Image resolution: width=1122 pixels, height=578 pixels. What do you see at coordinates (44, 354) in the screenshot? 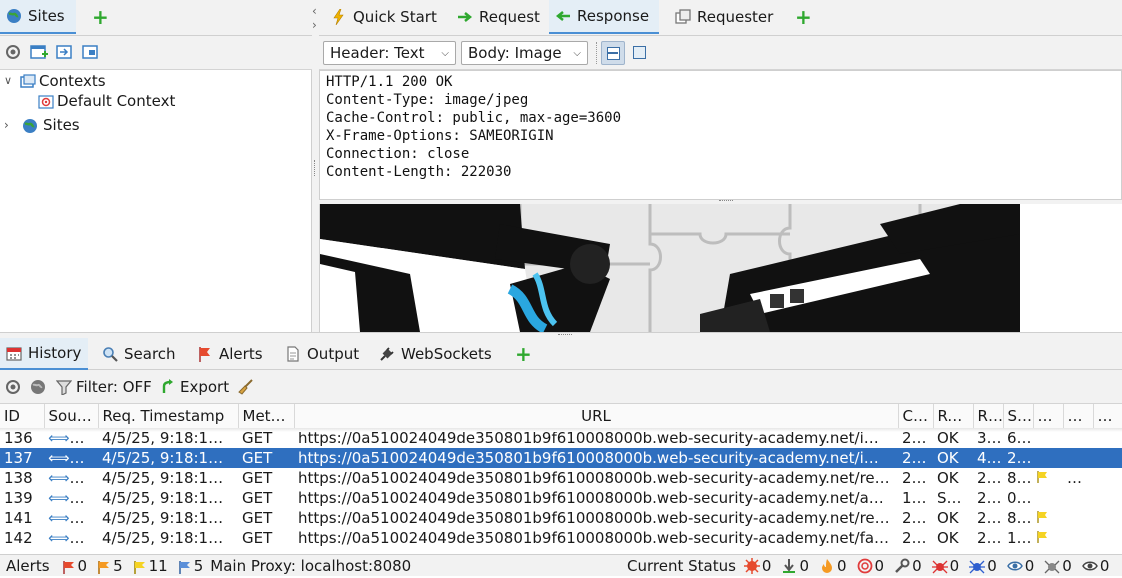
I see `tab-history: History` at bounding box center [44, 354].